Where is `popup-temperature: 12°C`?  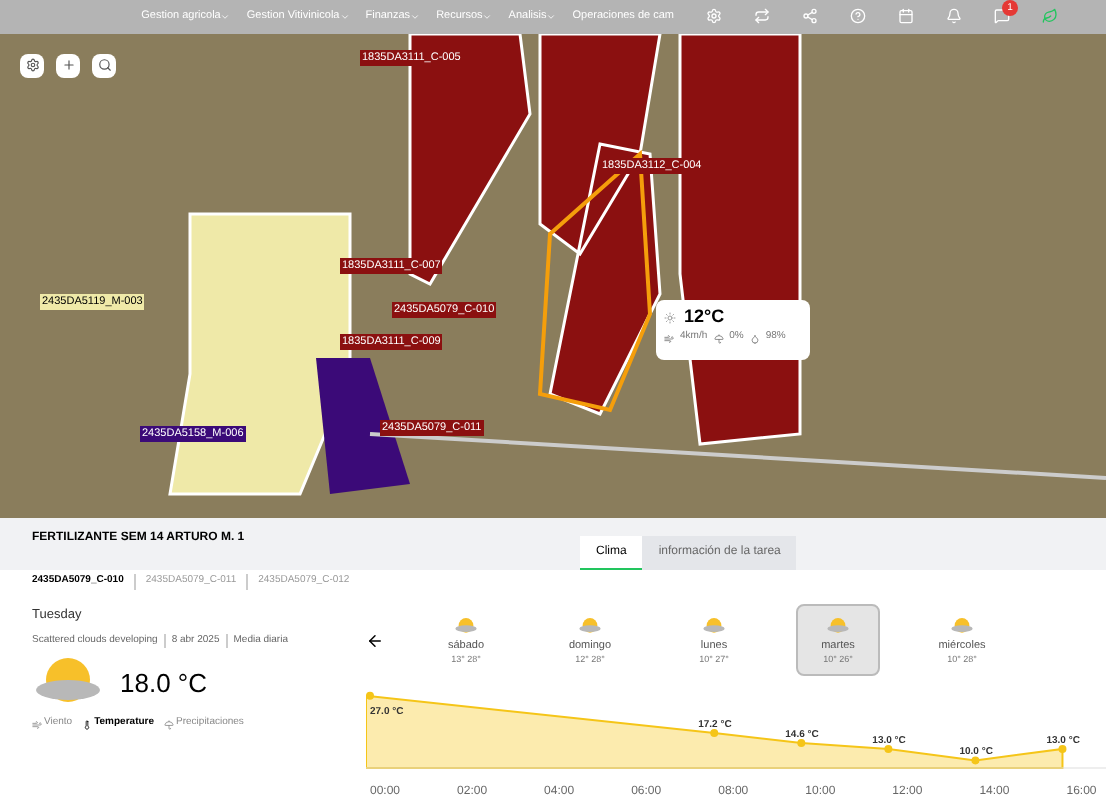
popup-temperature: 12°C is located at coordinates (704, 316).